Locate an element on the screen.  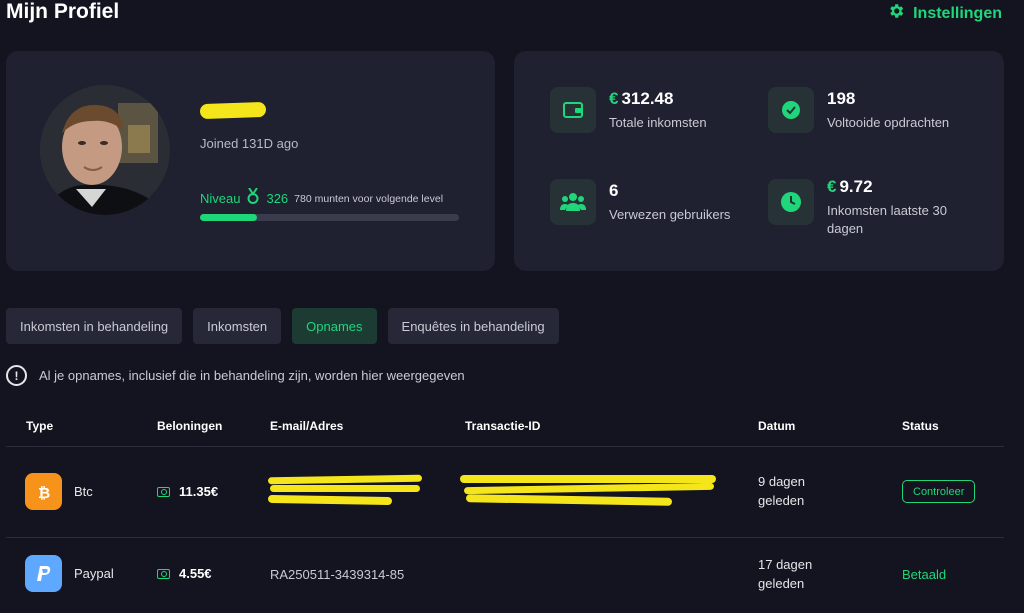
tab-earnings: Inkomsten is located at coordinates (237, 326).